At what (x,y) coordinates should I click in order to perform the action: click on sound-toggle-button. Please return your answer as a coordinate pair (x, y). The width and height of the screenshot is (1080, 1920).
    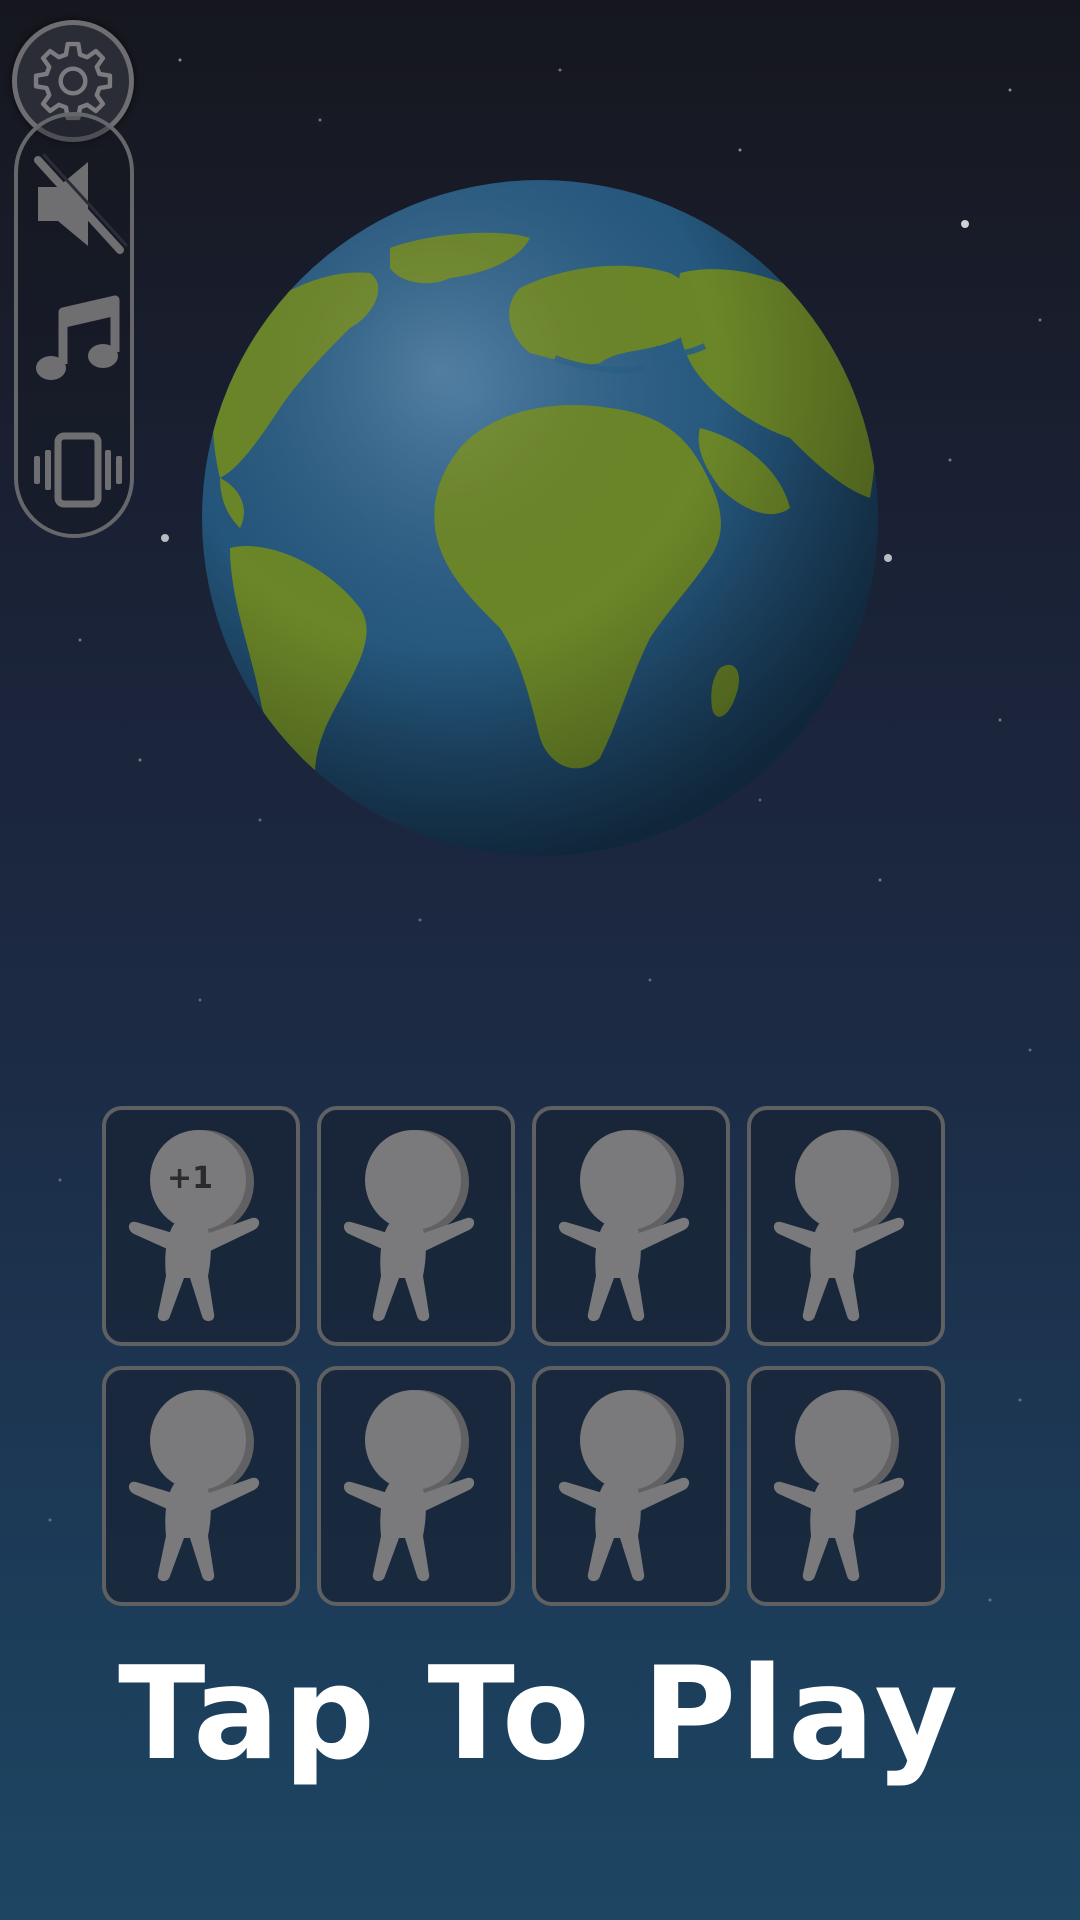
    Looking at the image, I should click on (78, 204).